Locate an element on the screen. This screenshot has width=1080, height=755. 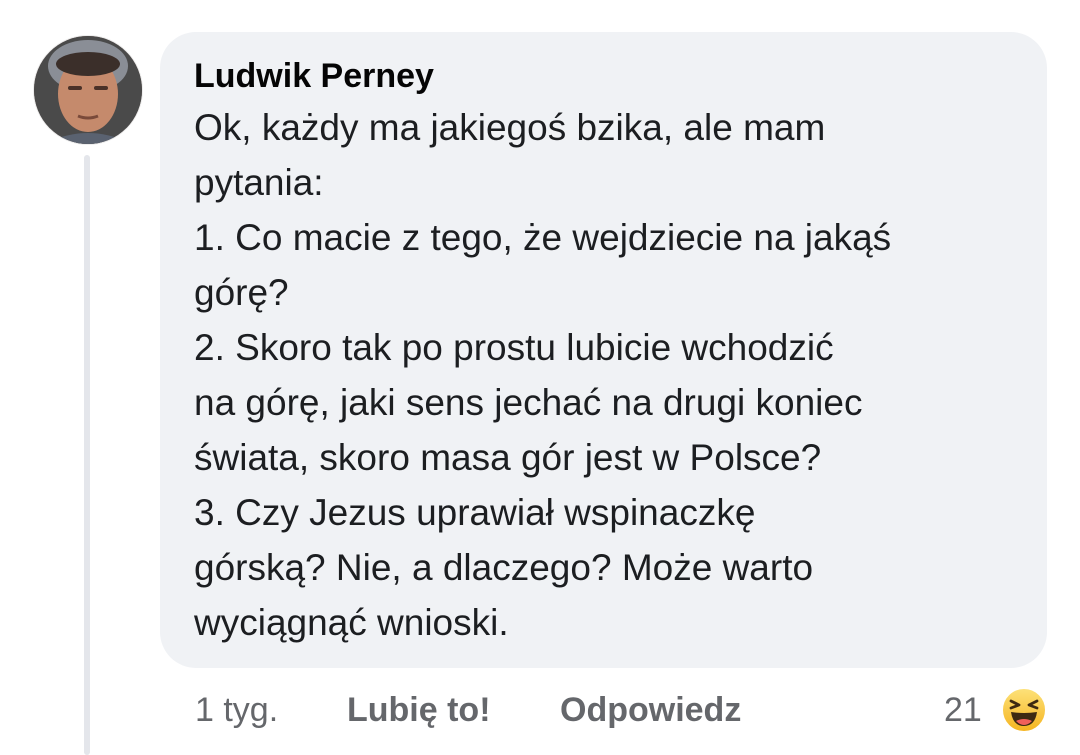
comment-text-line: górską? Nie, a dlaczego? Może warto is located at coordinates (504, 567).